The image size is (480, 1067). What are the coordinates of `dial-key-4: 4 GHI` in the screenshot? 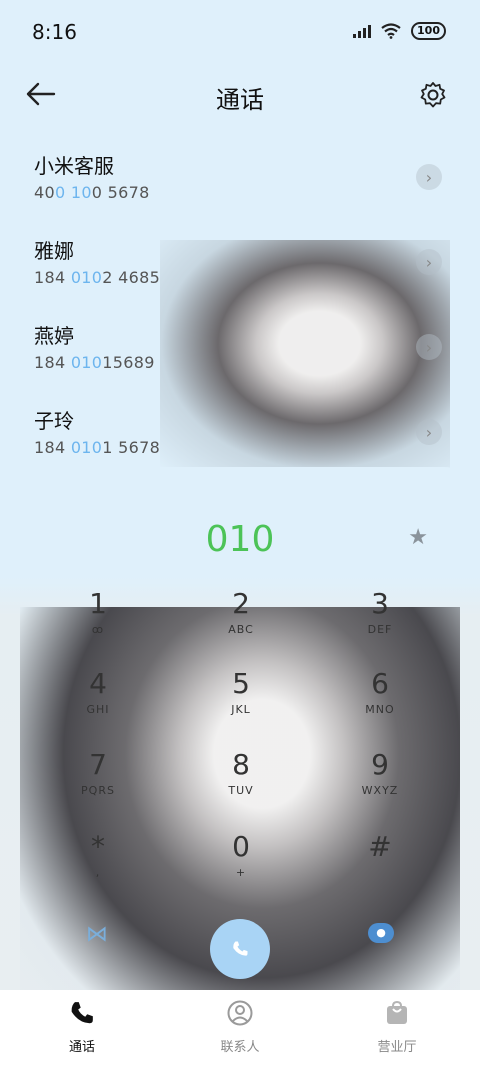 It's located at (98, 702).